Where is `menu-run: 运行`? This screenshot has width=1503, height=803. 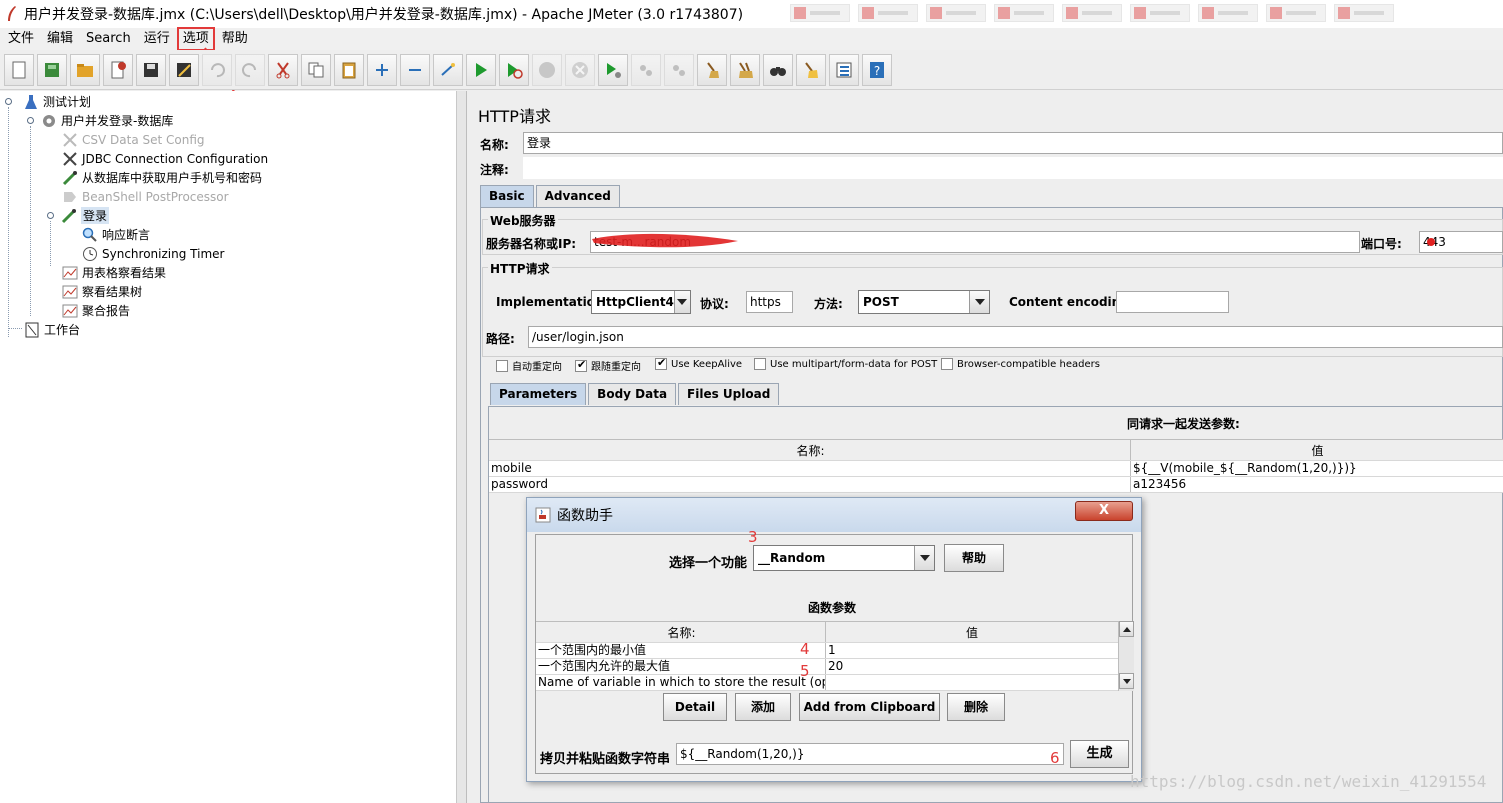
menu-run: 运行 is located at coordinates (157, 39).